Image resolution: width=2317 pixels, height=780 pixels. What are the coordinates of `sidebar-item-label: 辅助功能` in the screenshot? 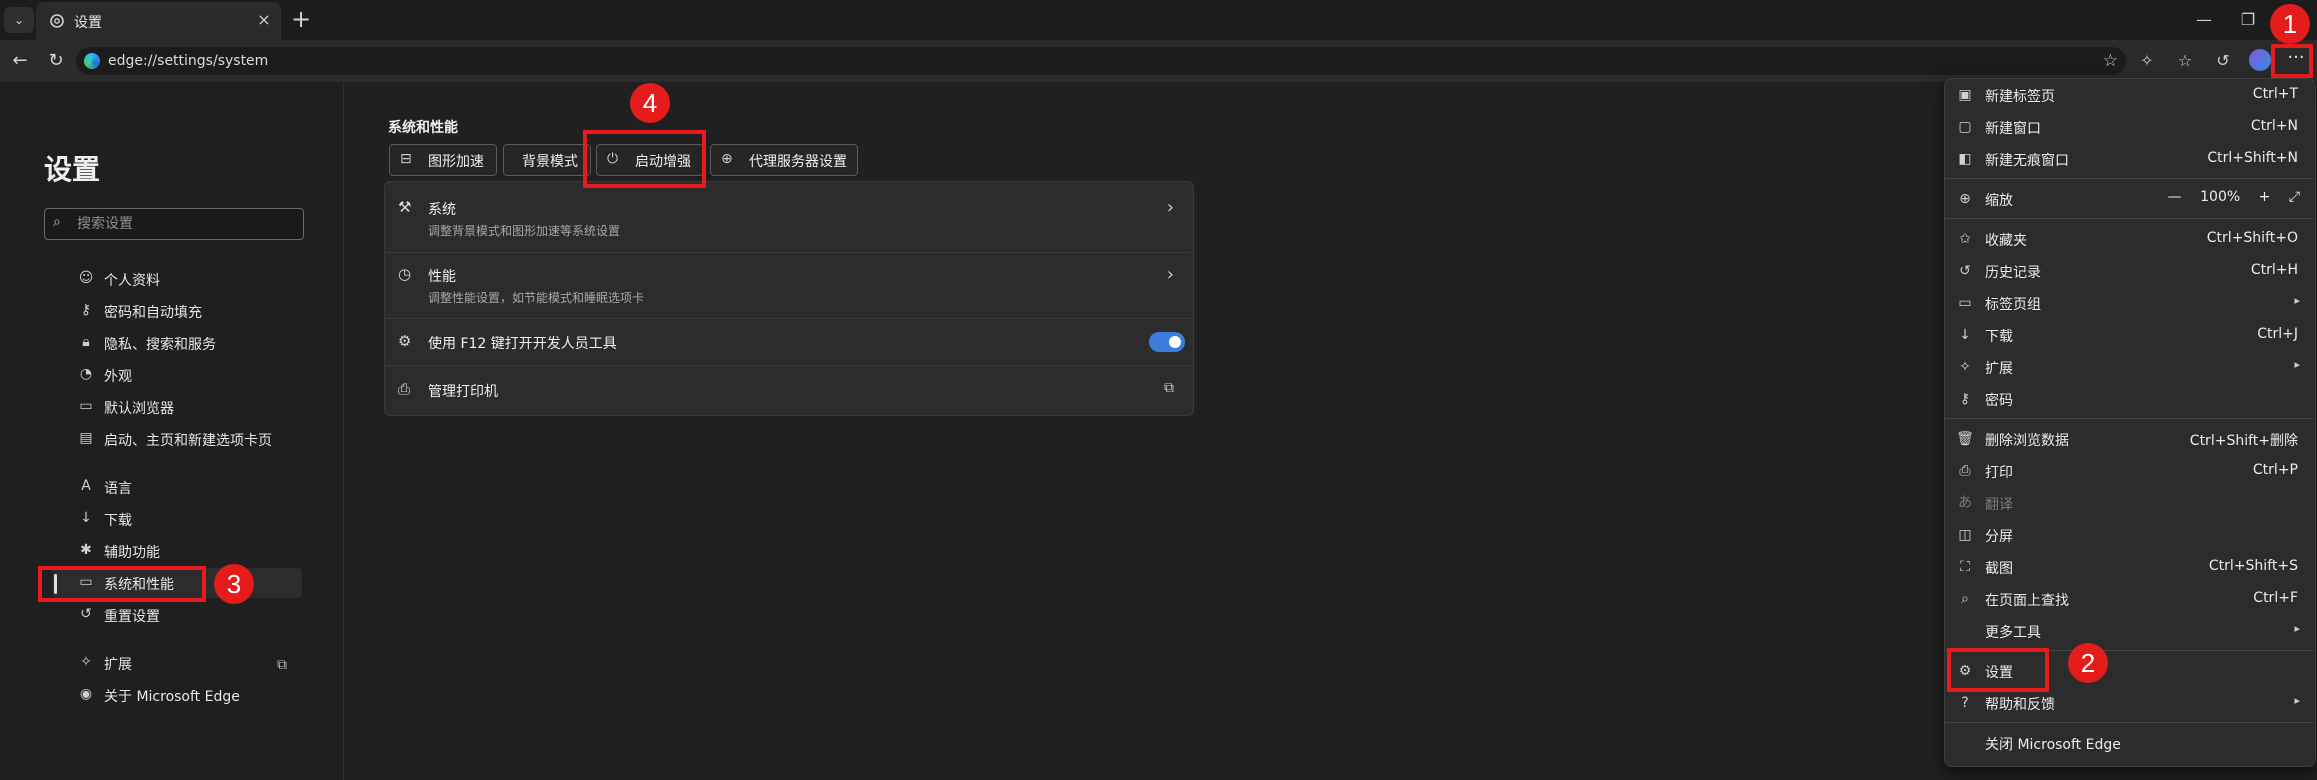 It's located at (132, 553).